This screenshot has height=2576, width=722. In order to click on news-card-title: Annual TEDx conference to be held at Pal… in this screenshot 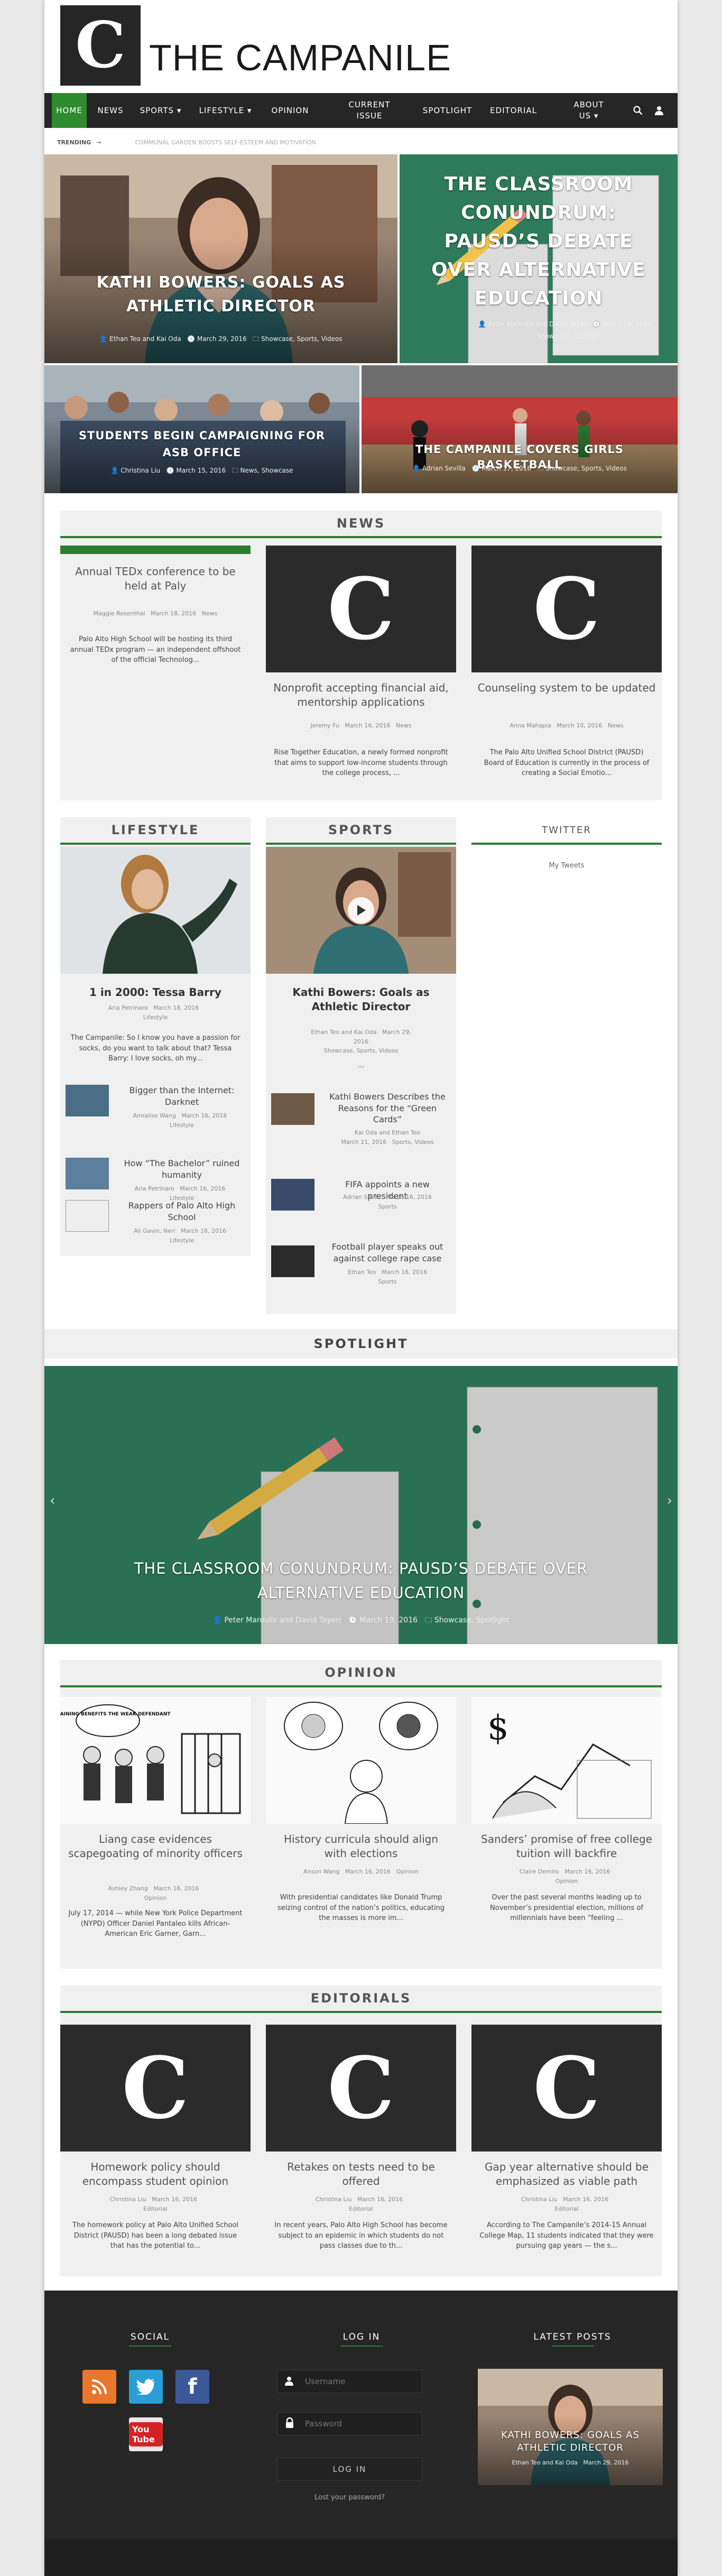, I will do `click(155, 579)`.